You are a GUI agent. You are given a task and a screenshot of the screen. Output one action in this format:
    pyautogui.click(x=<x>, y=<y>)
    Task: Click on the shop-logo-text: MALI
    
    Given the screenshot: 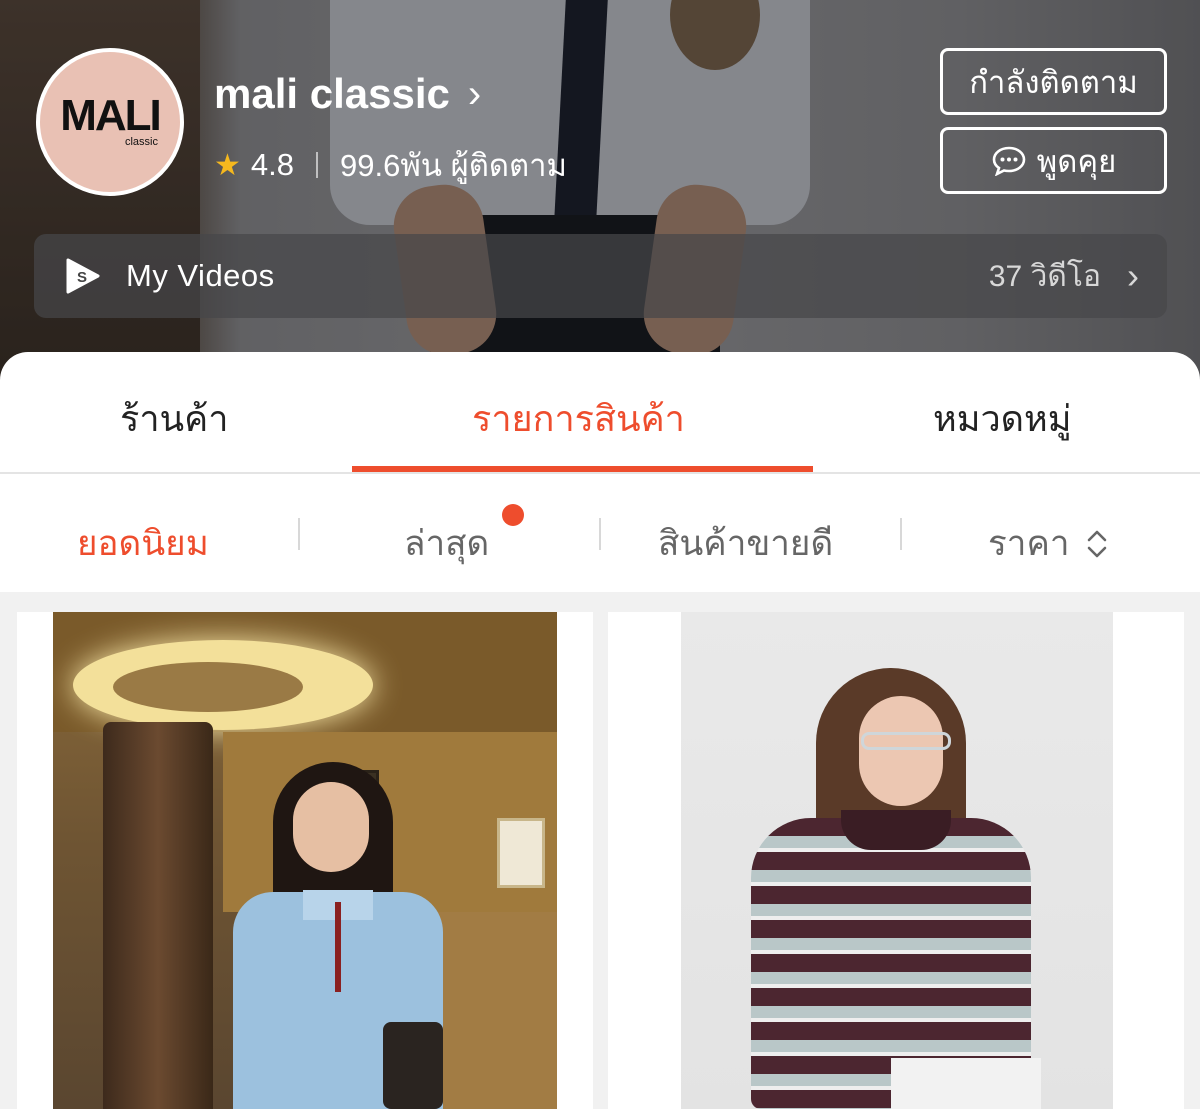 What is the action you would take?
    pyautogui.click(x=111, y=115)
    